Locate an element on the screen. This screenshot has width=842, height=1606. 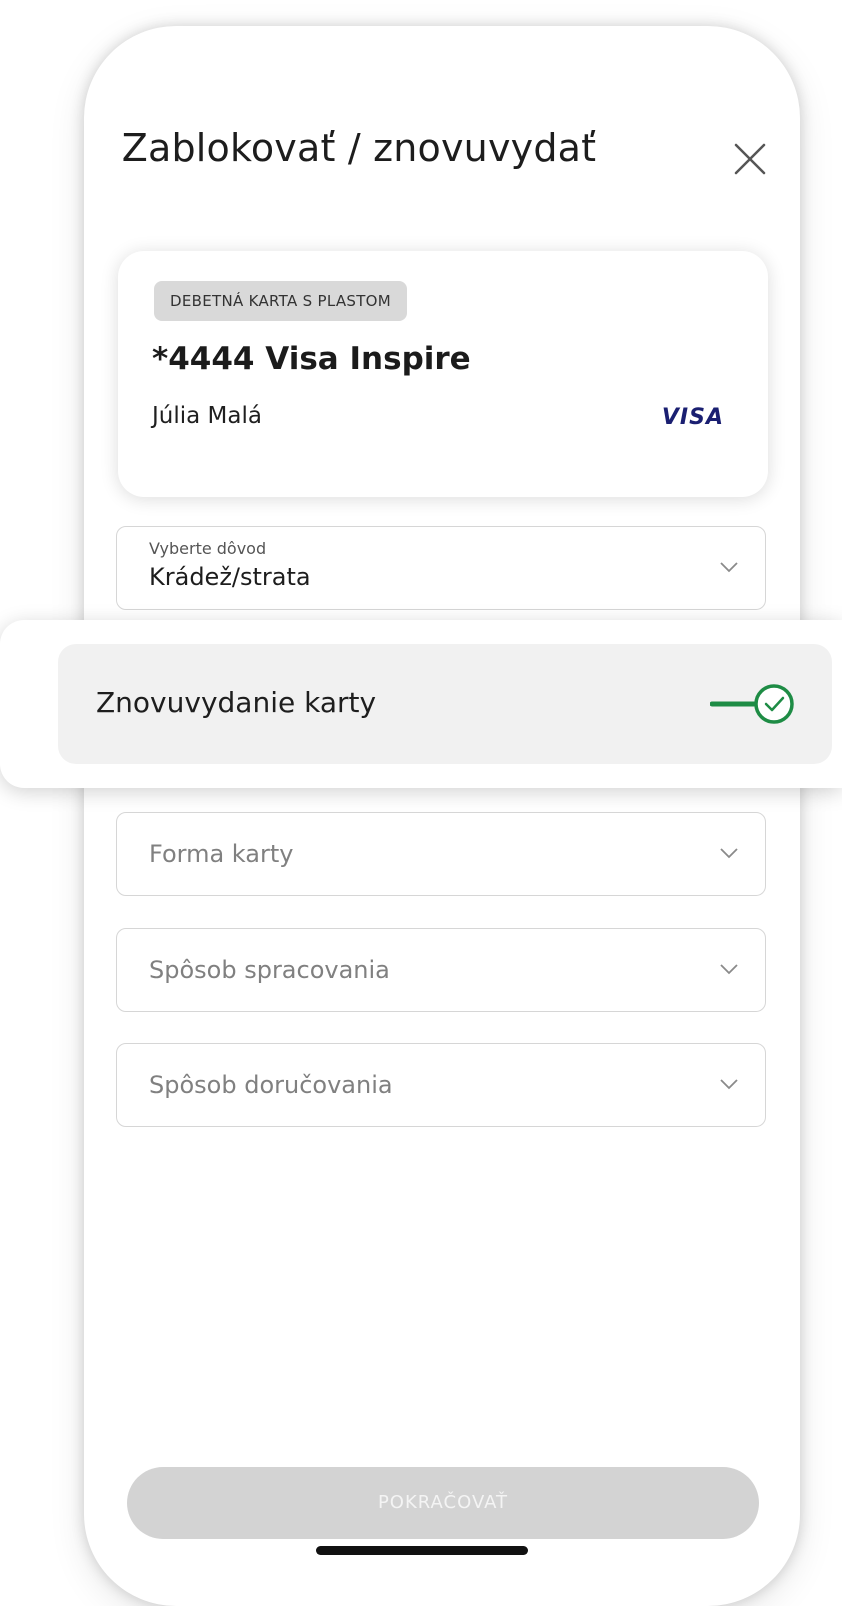
card-type-badge: DEBETNÁ KARTA S PLASTOM is located at coordinates (281, 301).